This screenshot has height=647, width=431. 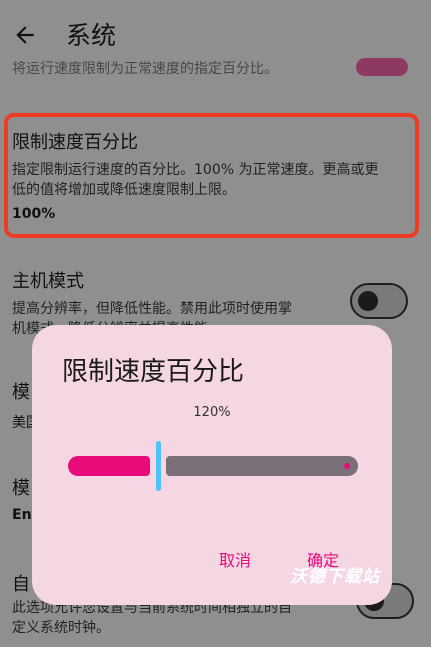 I want to click on slider-active-track, so click(x=109, y=466).